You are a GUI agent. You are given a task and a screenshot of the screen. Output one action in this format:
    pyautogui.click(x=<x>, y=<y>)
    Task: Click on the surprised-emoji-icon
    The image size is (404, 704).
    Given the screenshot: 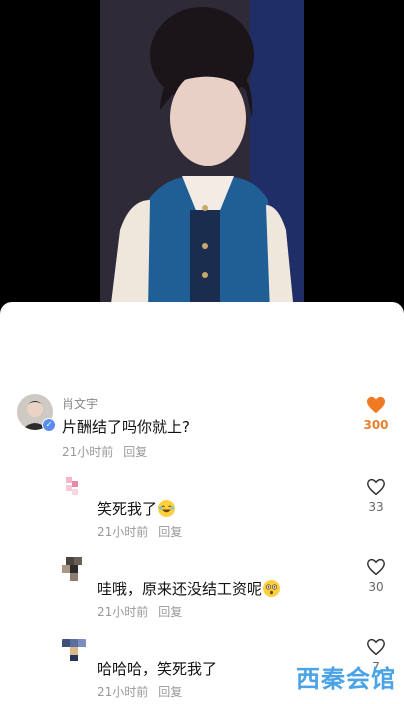 What is the action you would take?
    pyautogui.click(x=272, y=588)
    